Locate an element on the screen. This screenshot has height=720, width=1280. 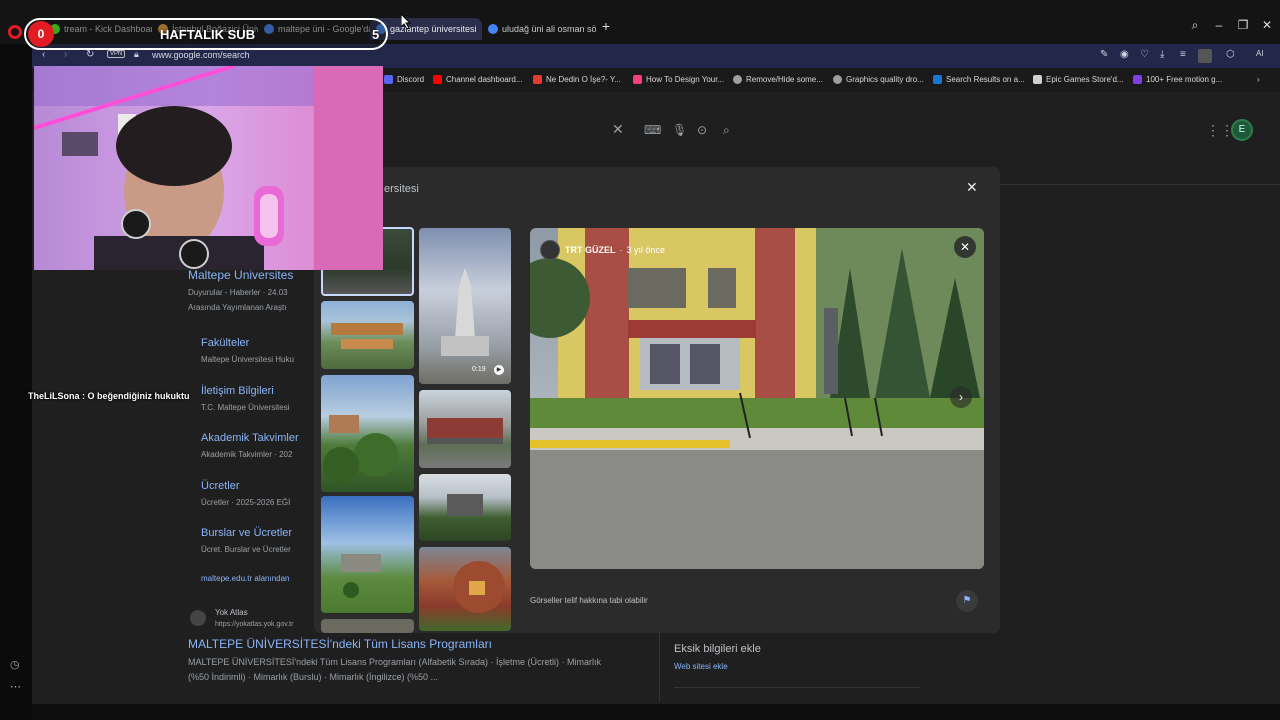
divider is located at coordinates (797, 687).